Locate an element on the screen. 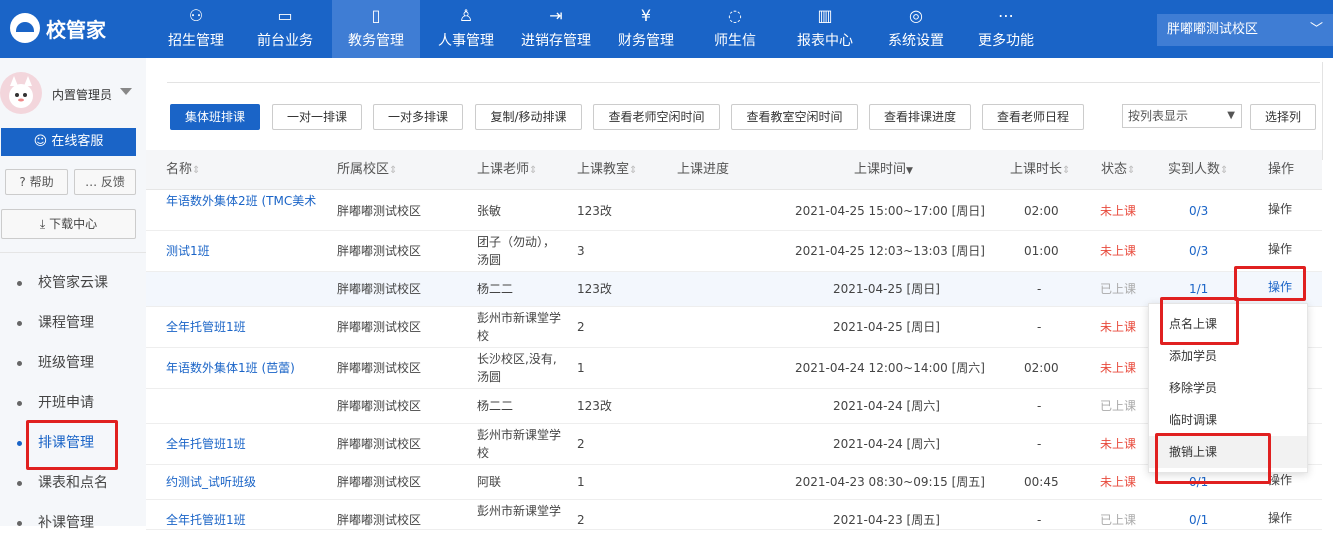  copy-move-schedule-button: 复制/移动排课 is located at coordinates (528, 117).